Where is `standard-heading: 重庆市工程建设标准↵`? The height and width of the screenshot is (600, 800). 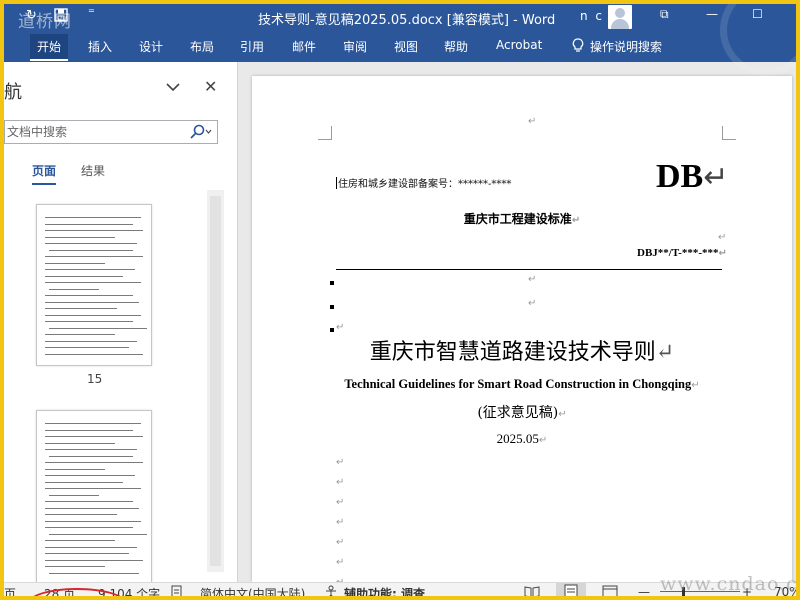 standard-heading: 重庆市工程建设标准↵ is located at coordinates (522, 218).